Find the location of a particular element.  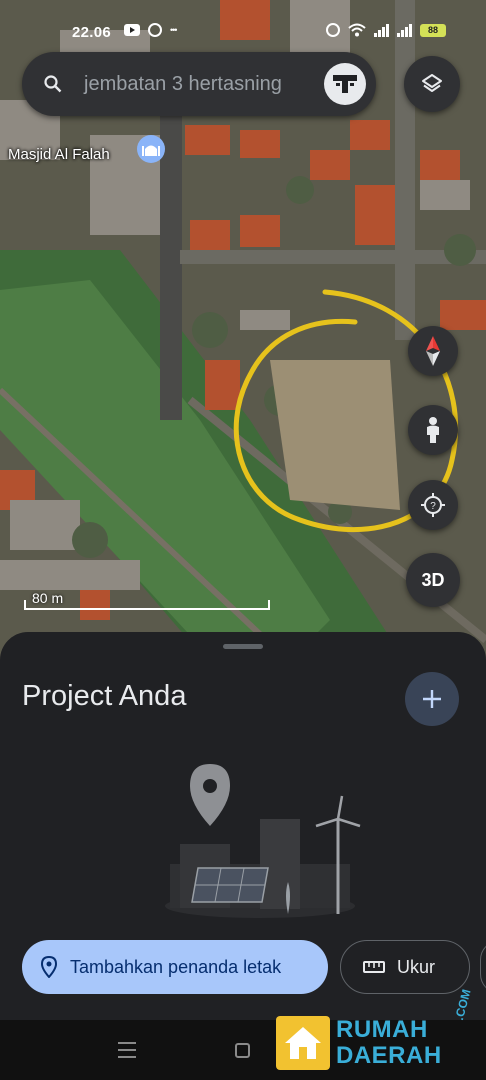

empty-projects-illustration is located at coordinates (263, 841).